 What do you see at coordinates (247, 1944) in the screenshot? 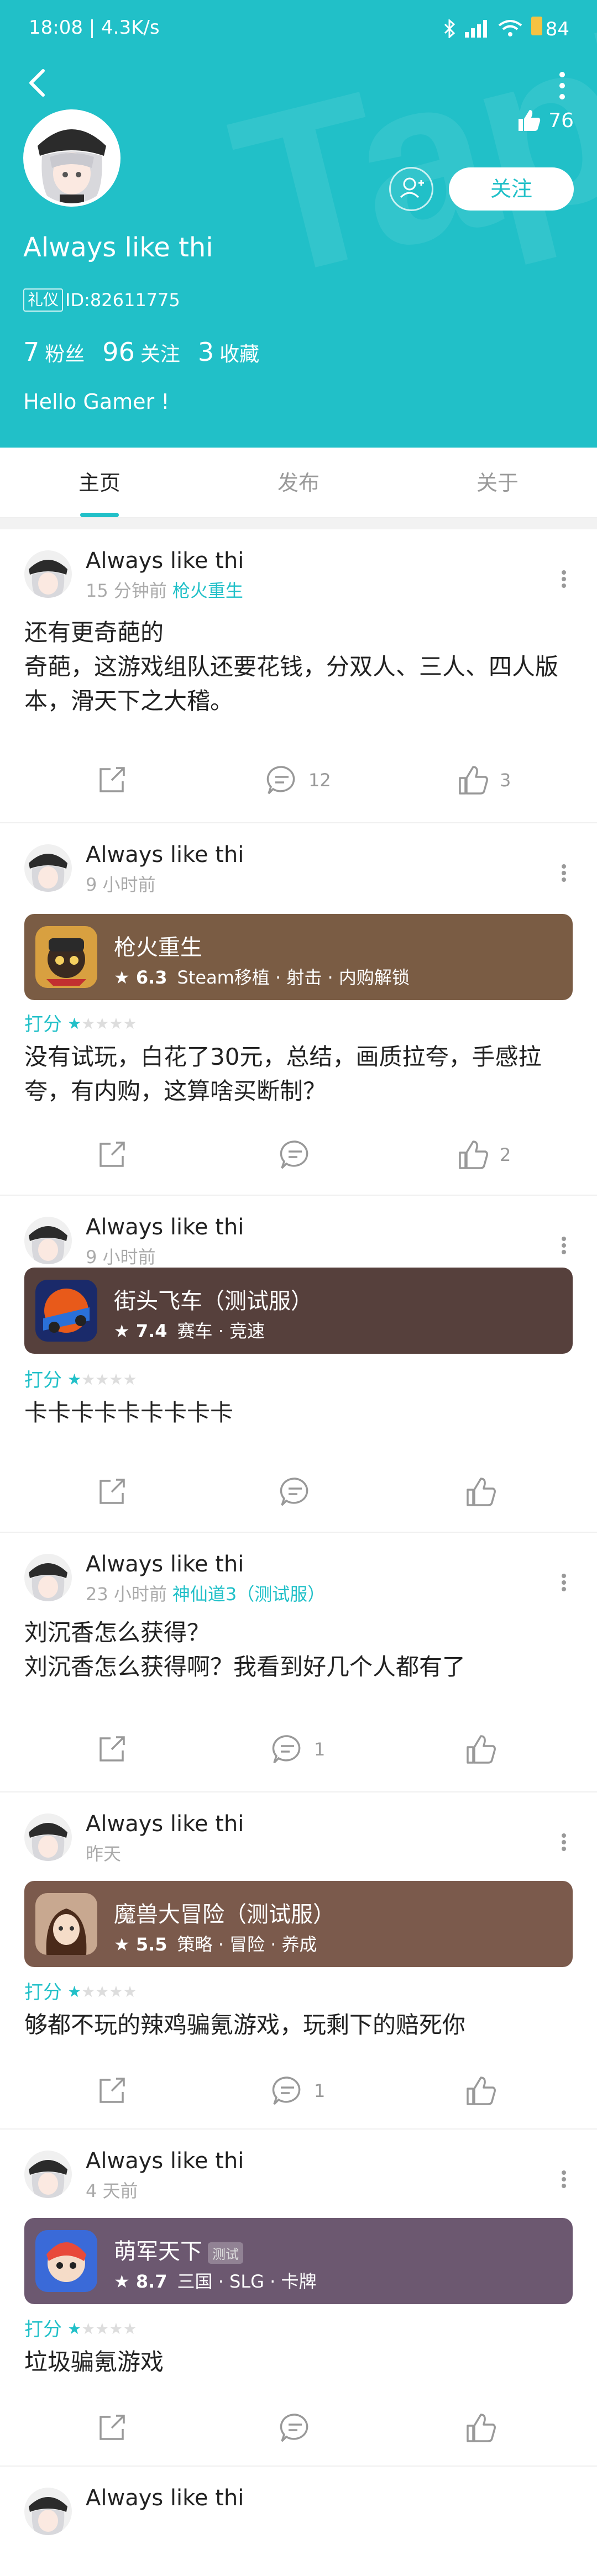
I see `game-tags: 策略 · 冒险 · 养成` at bounding box center [247, 1944].